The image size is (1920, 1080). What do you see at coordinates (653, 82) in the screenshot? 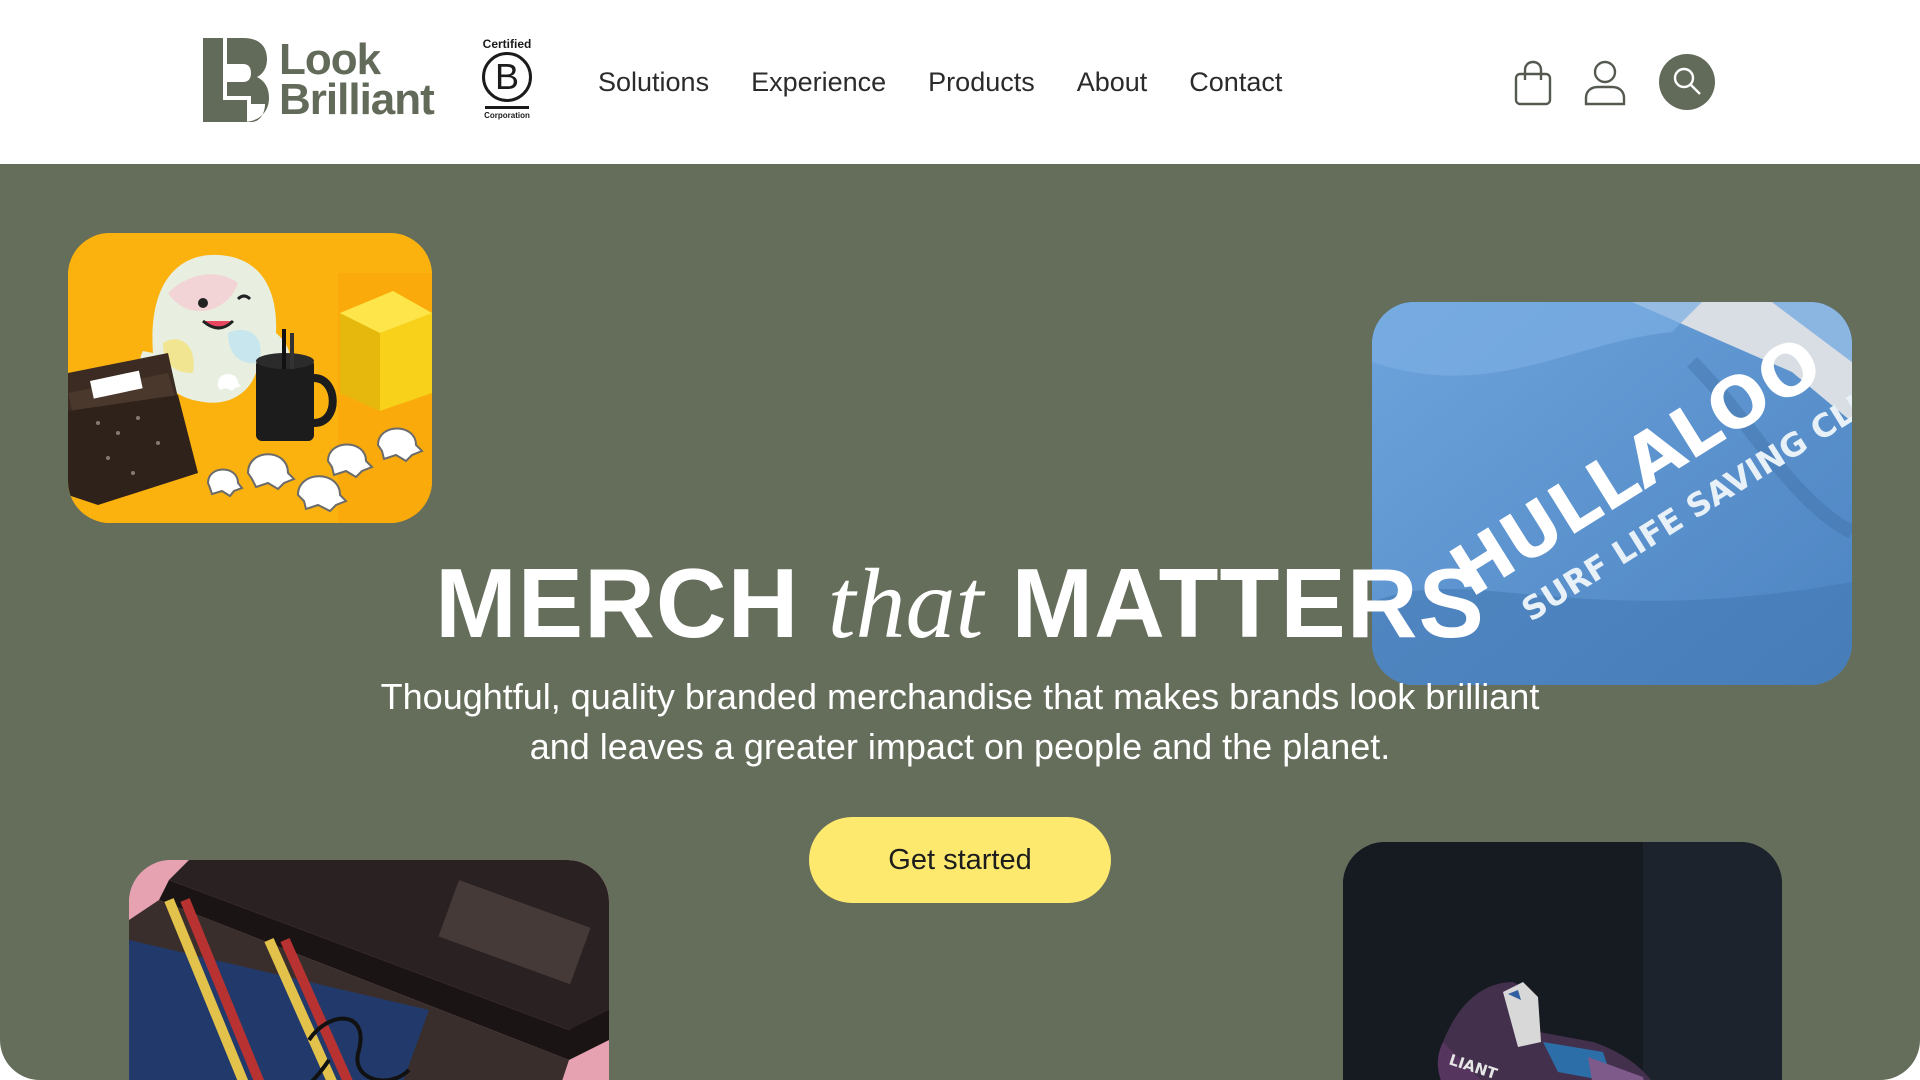
I see `nav-solutions: Solutions` at bounding box center [653, 82].